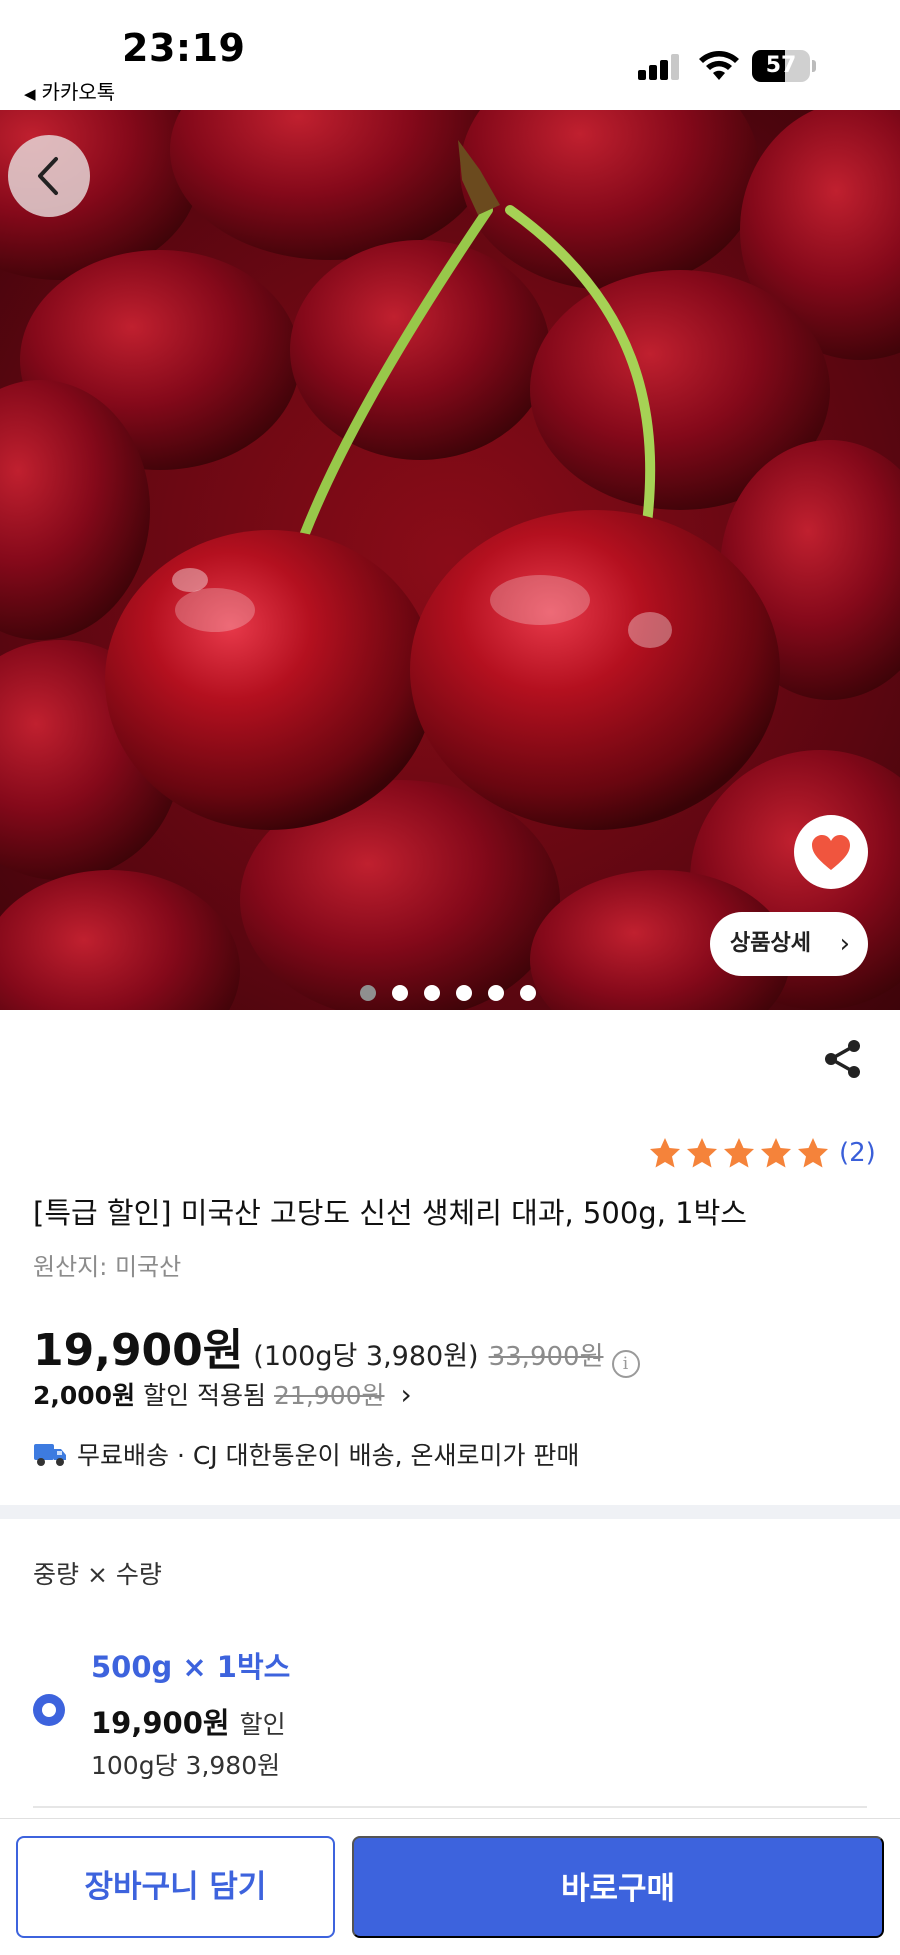 The width and height of the screenshot is (900, 1955). Describe the element at coordinates (625, 1364) in the screenshot. I see `info-icon: i` at that location.